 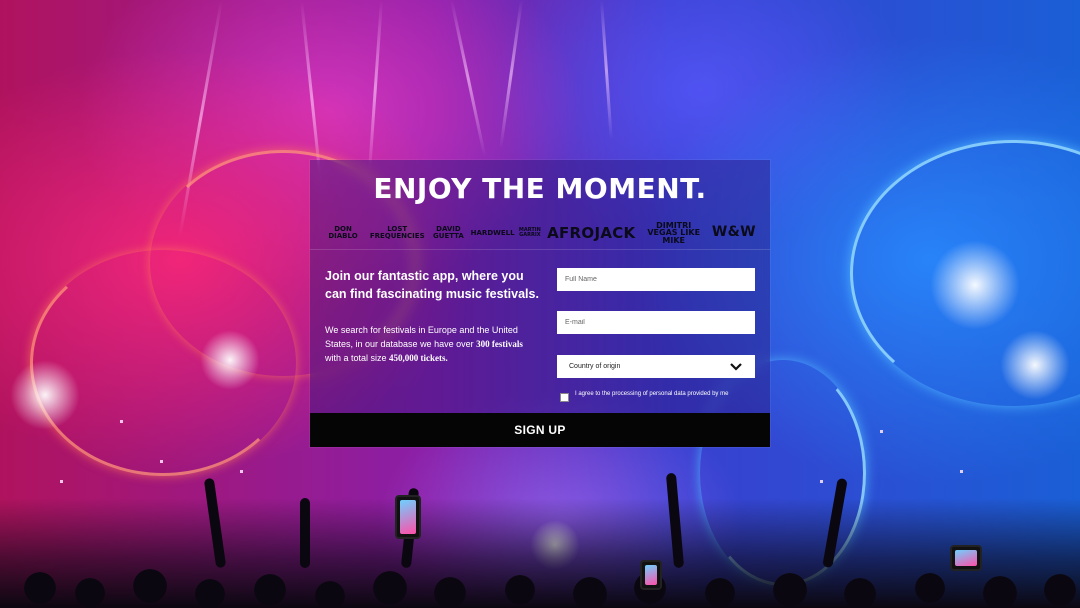 I want to click on afrojack-logo: AFROJACK, so click(x=591, y=232).